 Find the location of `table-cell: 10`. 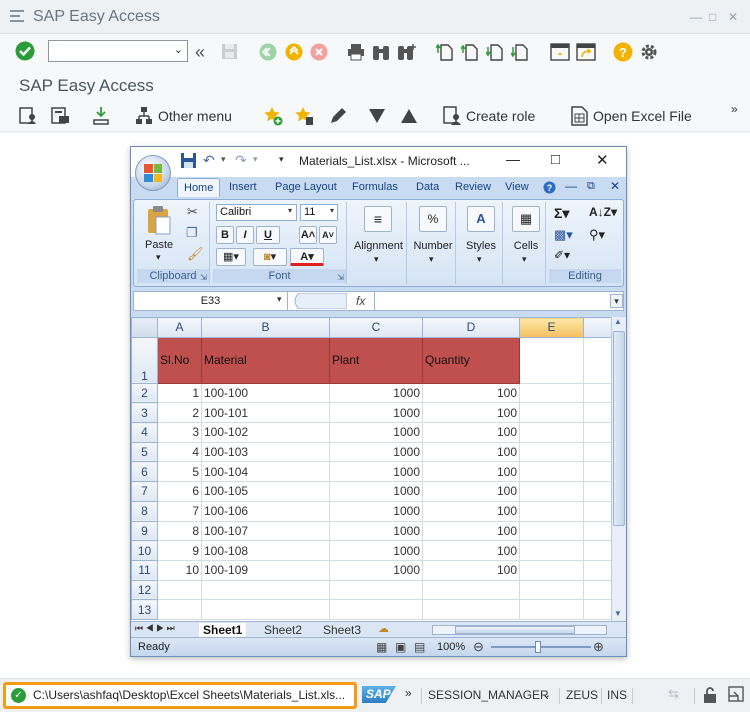

table-cell: 10 is located at coordinates (179, 570).